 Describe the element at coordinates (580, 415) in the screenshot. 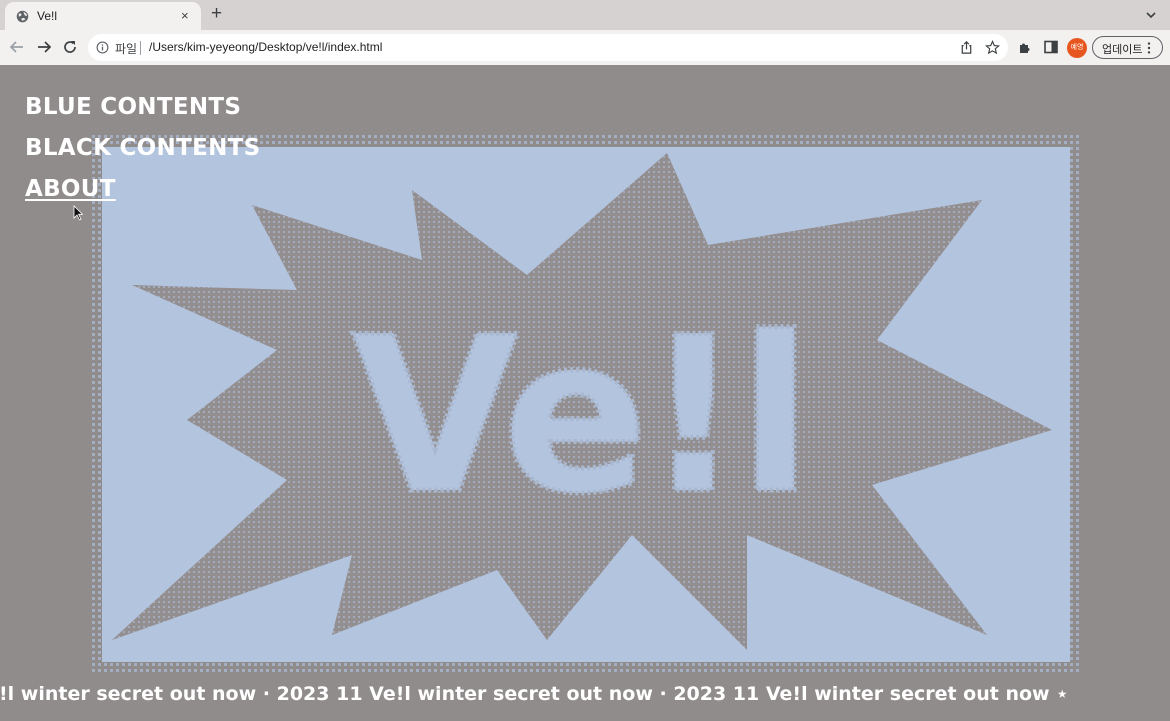

I see `hero-wordmark: Ve!l` at that location.